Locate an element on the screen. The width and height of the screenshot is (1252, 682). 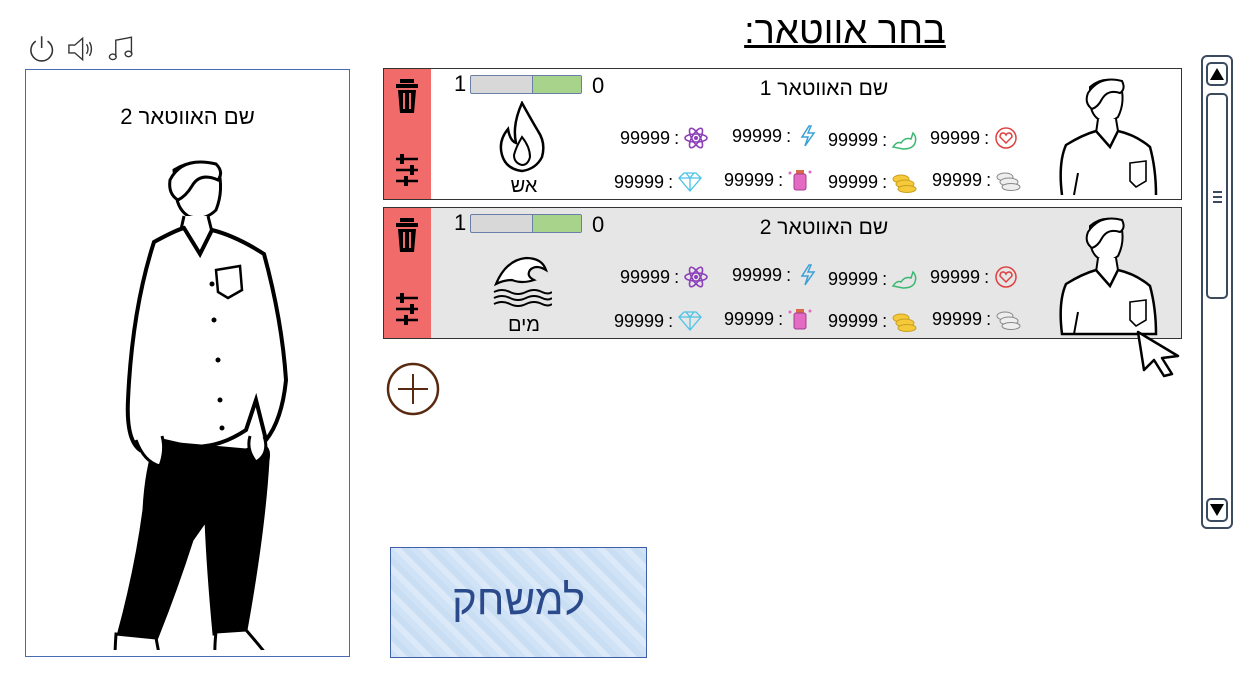
arrow-up-icon is located at coordinates (1217, 74).